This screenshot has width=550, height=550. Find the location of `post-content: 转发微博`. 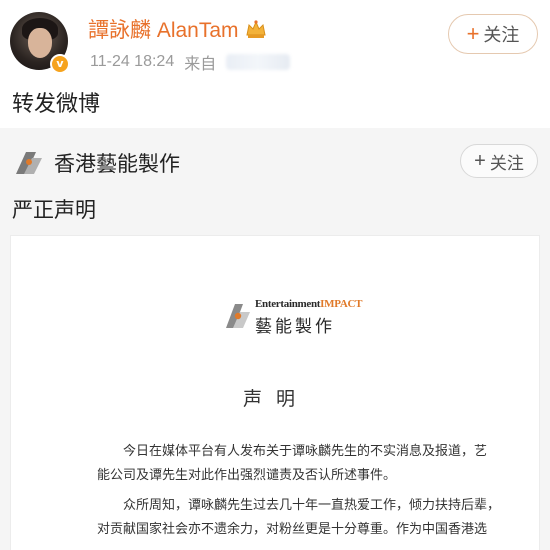

post-content: 转发微博 is located at coordinates (56, 104).